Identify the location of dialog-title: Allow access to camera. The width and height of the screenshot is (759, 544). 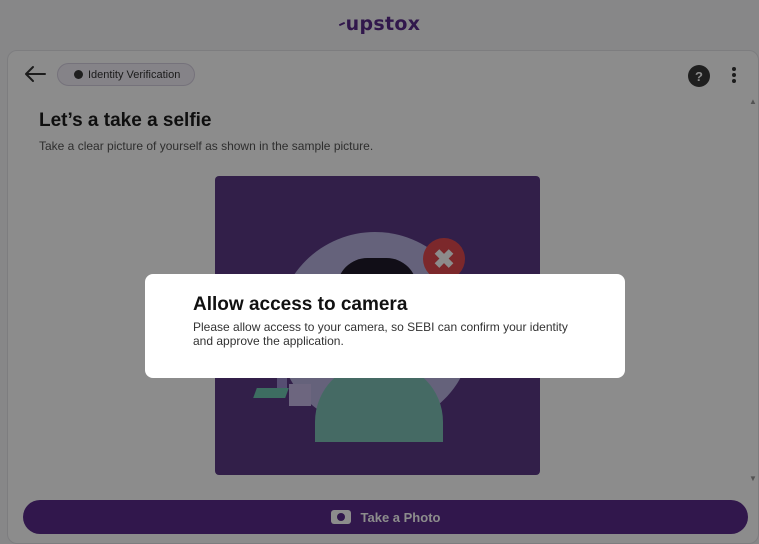
(300, 304).